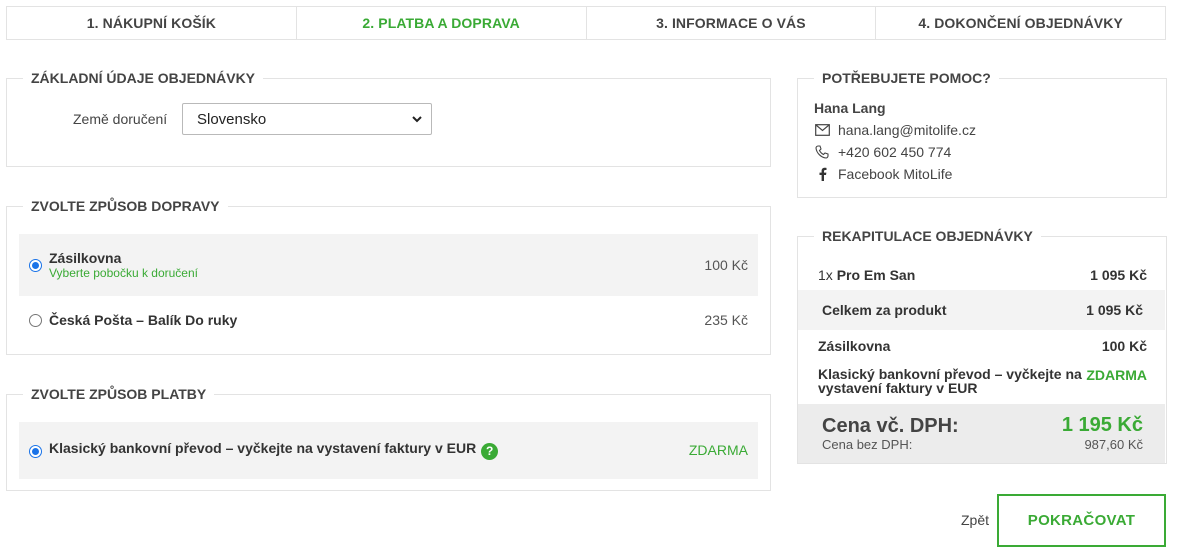  I want to click on recap-legend: REKAPITULACE OBJEDNÁVKY, so click(927, 236).